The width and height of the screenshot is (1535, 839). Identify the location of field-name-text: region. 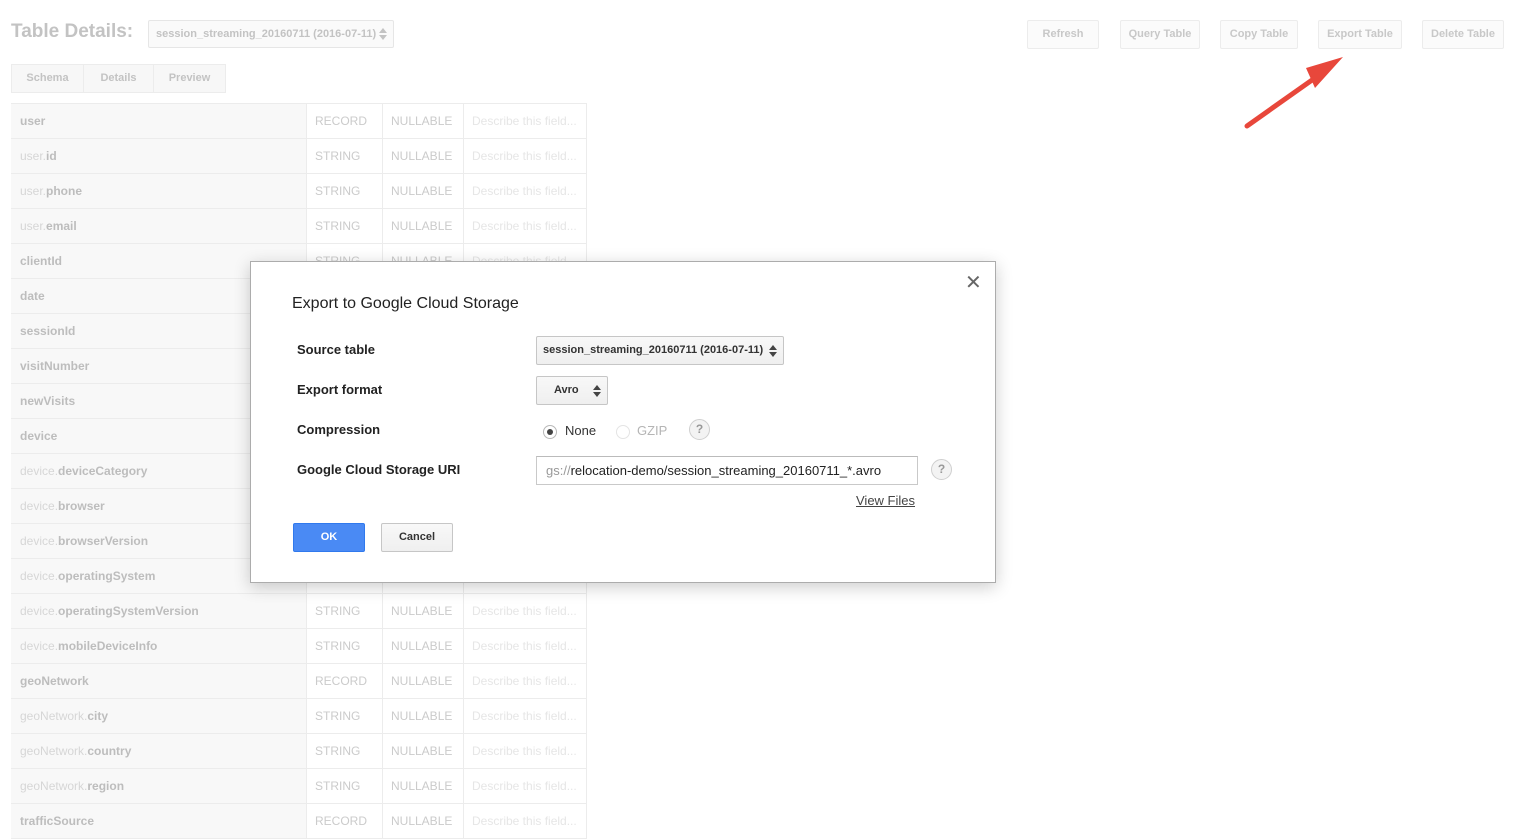
(106, 786).